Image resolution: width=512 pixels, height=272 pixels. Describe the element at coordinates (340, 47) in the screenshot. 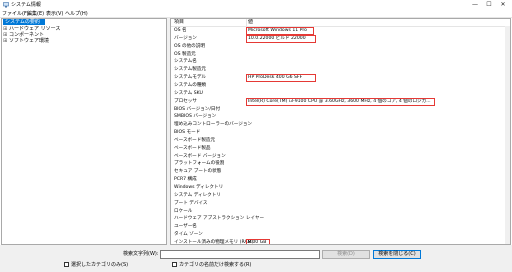

I see `table-row: OS の他の説明` at that location.